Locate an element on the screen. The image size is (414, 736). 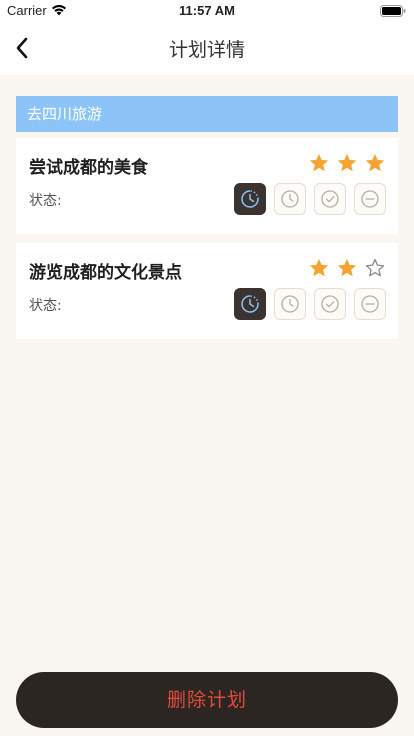
plan-item-card: 尝试成都的美食 状态: is located at coordinates (207, 186).